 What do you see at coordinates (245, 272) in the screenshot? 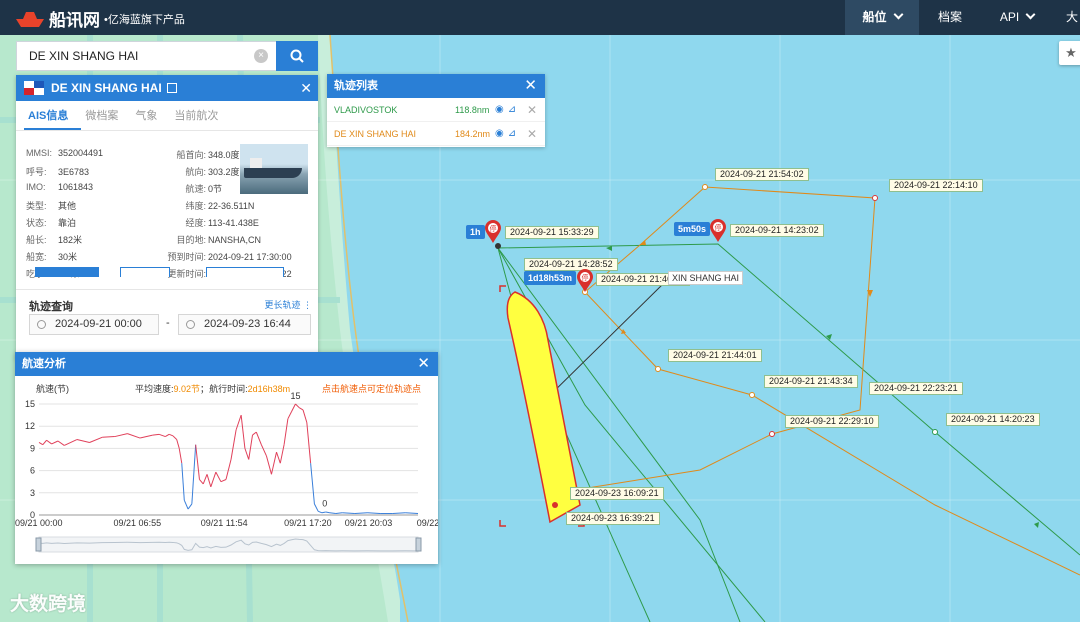
I see `cancel-button` at bounding box center [245, 272].